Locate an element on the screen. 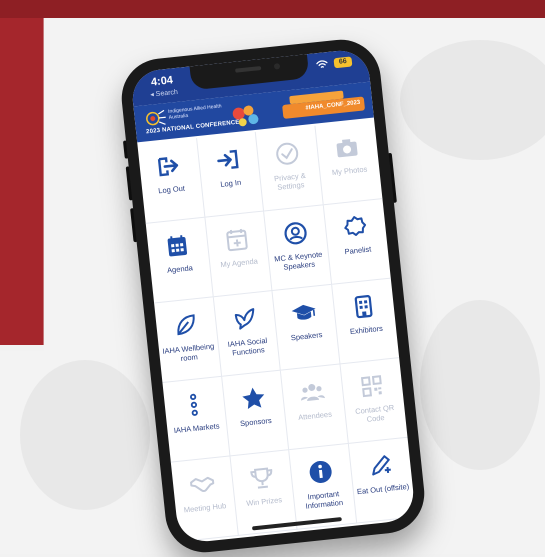 The height and width of the screenshot is (557, 545). menu-tile-label: Privacy & Settings is located at coordinates (290, 181).